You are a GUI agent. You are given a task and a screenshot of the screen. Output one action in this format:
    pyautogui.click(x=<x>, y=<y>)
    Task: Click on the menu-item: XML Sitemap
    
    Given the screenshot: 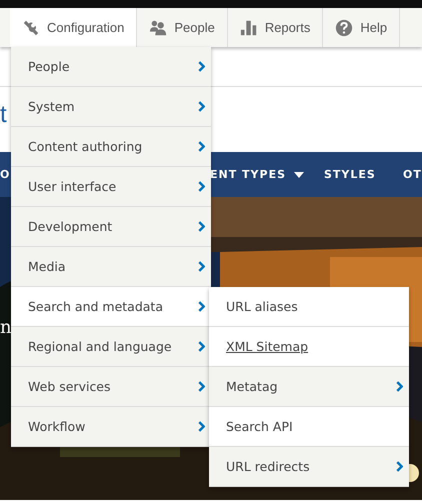 What is the action you would take?
    pyautogui.click(x=309, y=347)
    